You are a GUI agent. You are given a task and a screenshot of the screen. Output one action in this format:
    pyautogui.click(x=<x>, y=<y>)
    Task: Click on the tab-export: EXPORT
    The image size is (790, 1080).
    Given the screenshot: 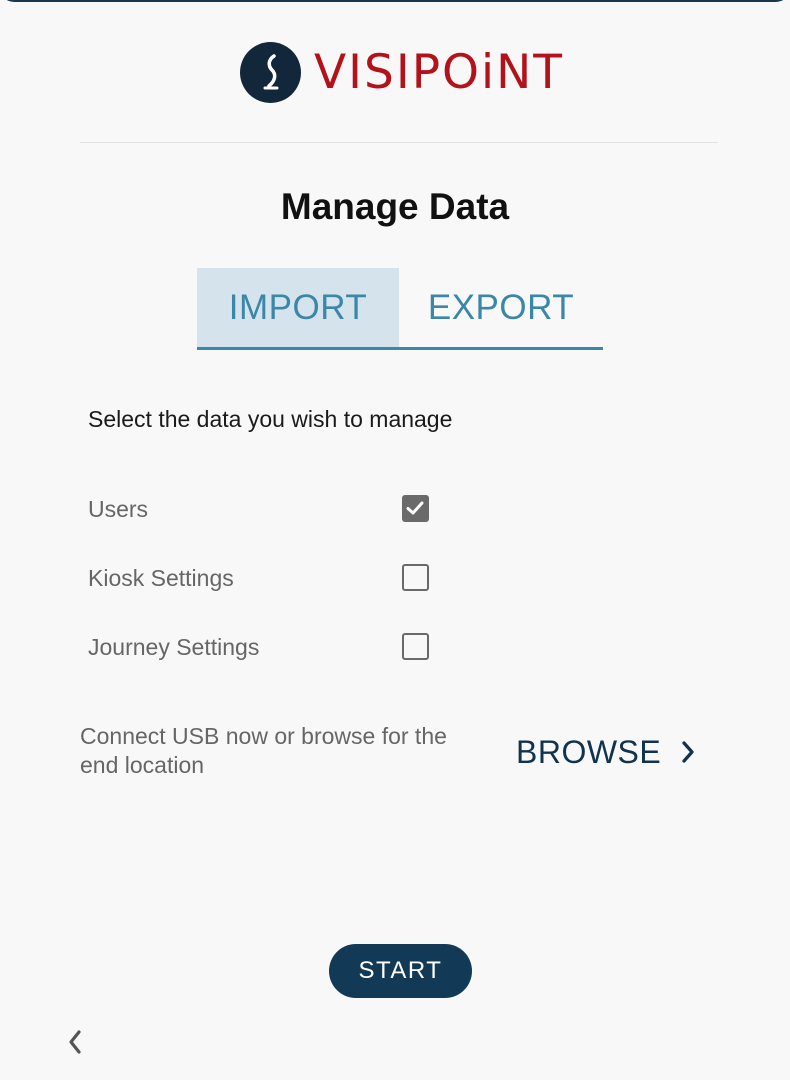 What is the action you would take?
    pyautogui.click(x=501, y=307)
    